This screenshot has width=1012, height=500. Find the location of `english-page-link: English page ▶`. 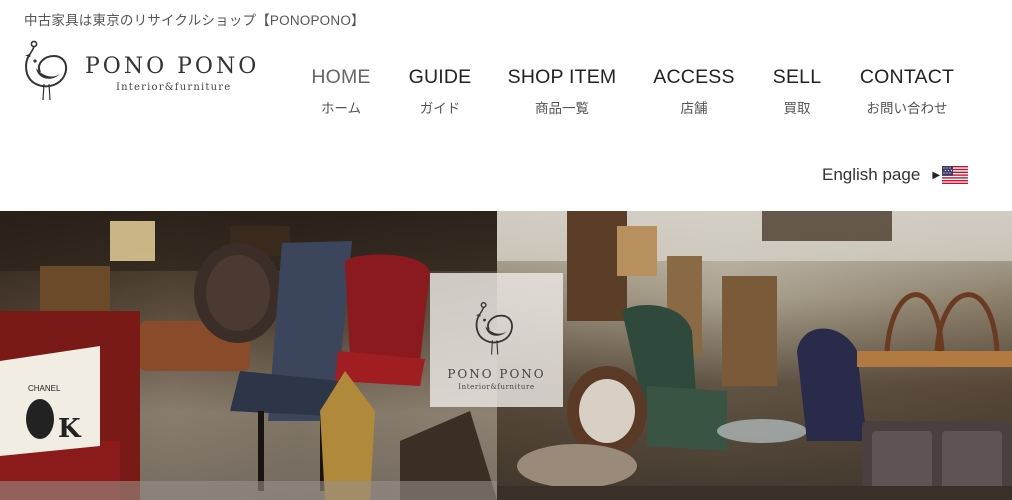

english-page-link: English page ▶ is located at coordinates (895, 175).